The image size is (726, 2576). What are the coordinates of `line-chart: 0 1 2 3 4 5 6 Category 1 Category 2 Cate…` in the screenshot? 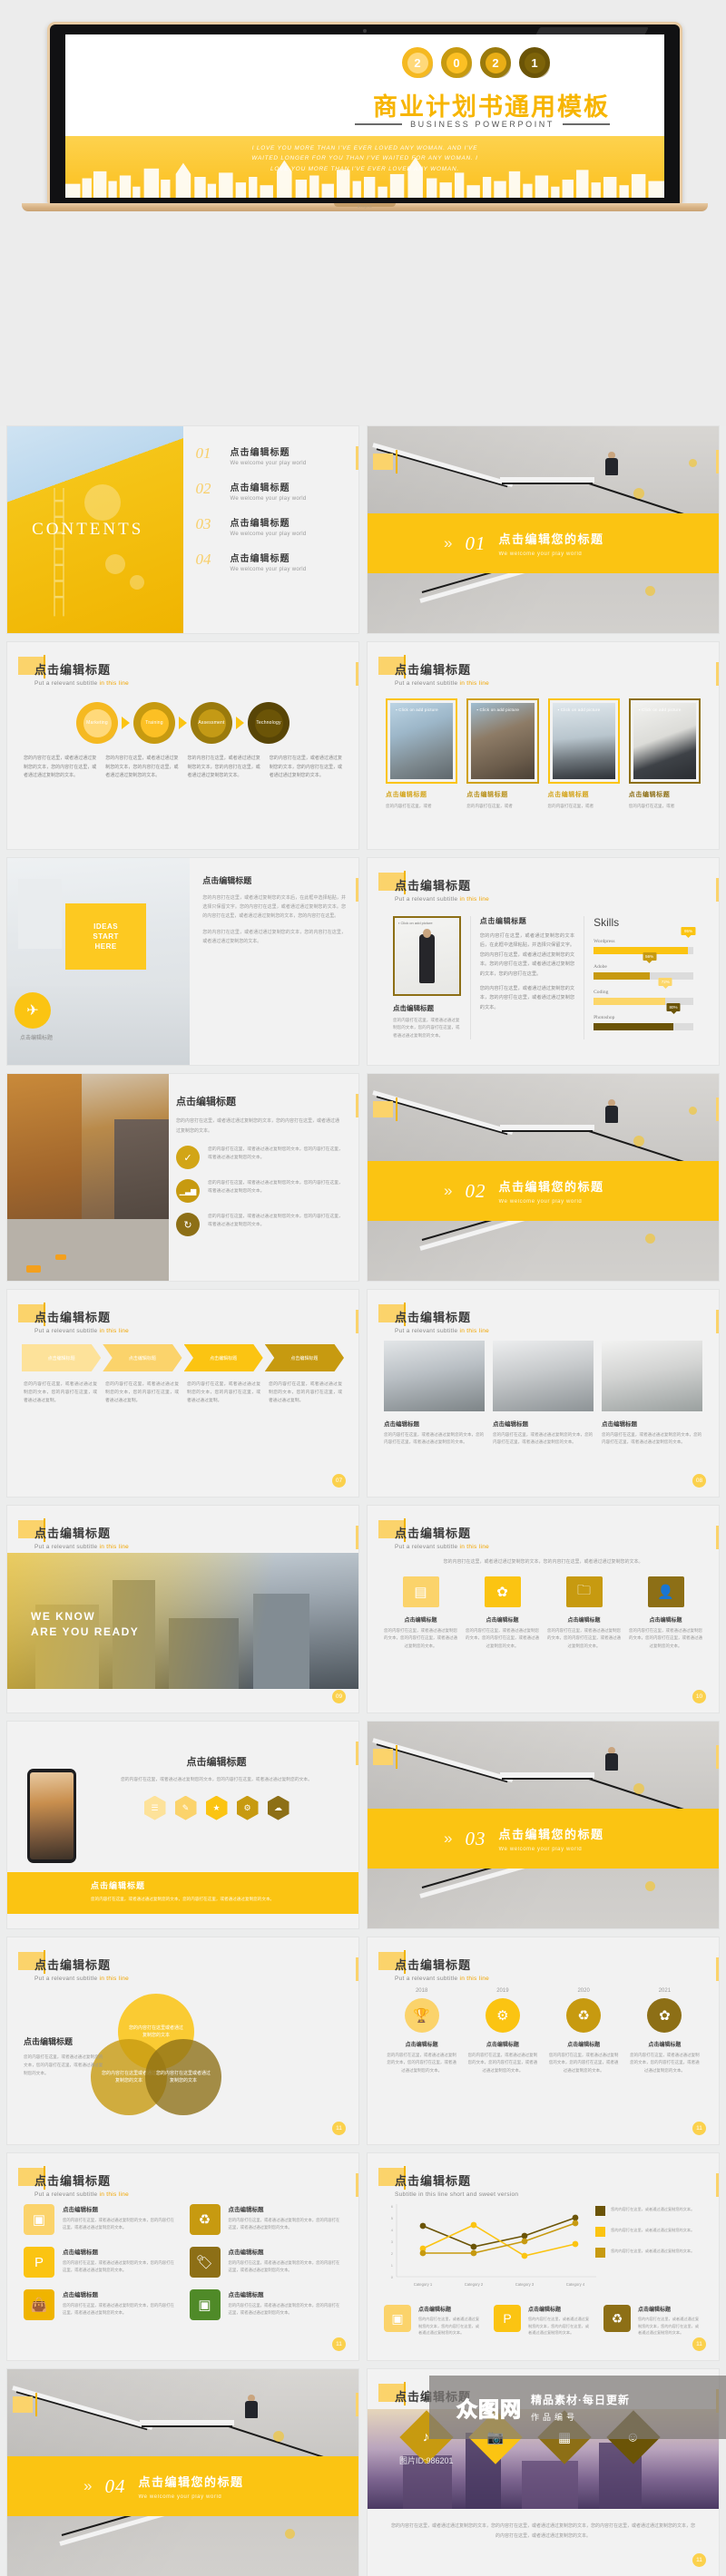 It's located at (491, 2245).